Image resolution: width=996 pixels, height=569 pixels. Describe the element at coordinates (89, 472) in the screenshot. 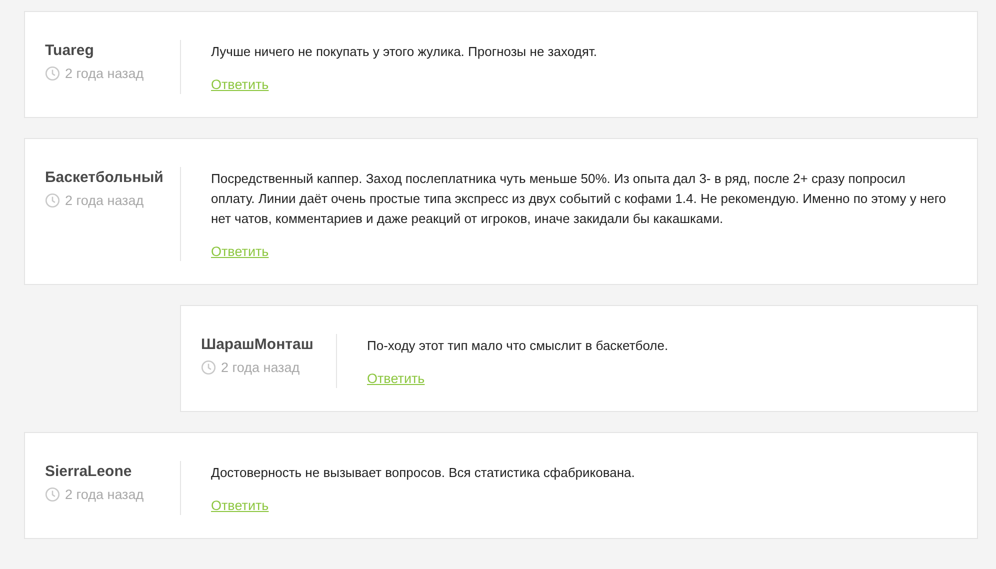

I see `author-name: SierraLeone` at that location.